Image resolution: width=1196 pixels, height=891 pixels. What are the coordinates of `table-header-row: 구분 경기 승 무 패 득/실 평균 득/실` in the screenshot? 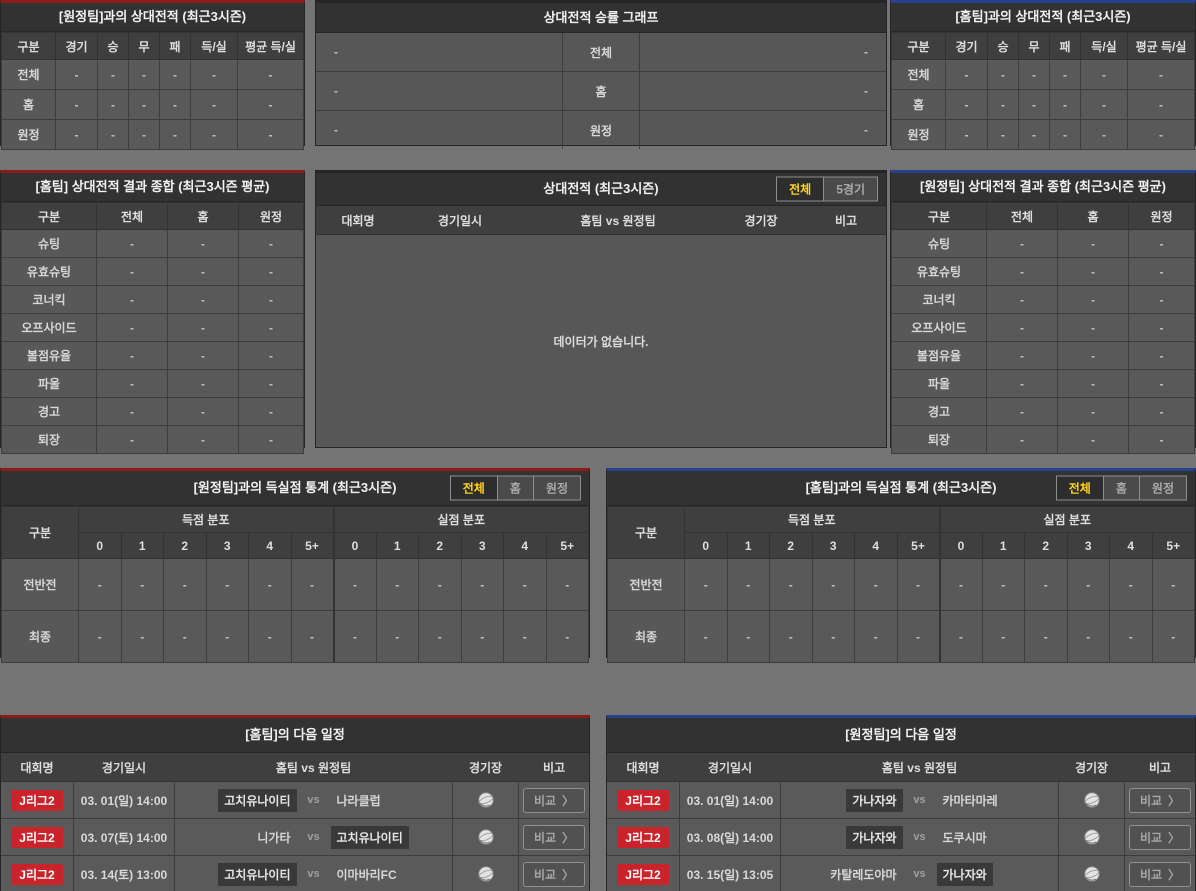 It's located at (1043, 46).